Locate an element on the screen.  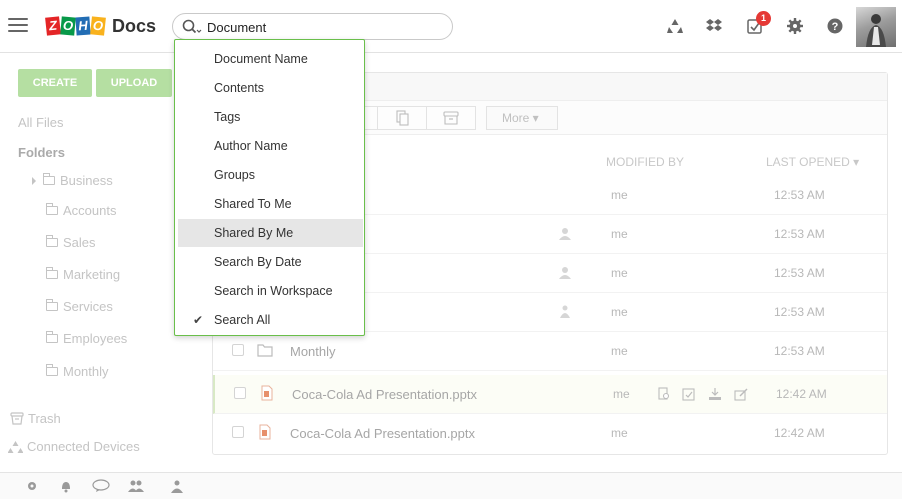
dropdown-item-shared-to-me: Shared To Me is located at coordinates (270, 204).